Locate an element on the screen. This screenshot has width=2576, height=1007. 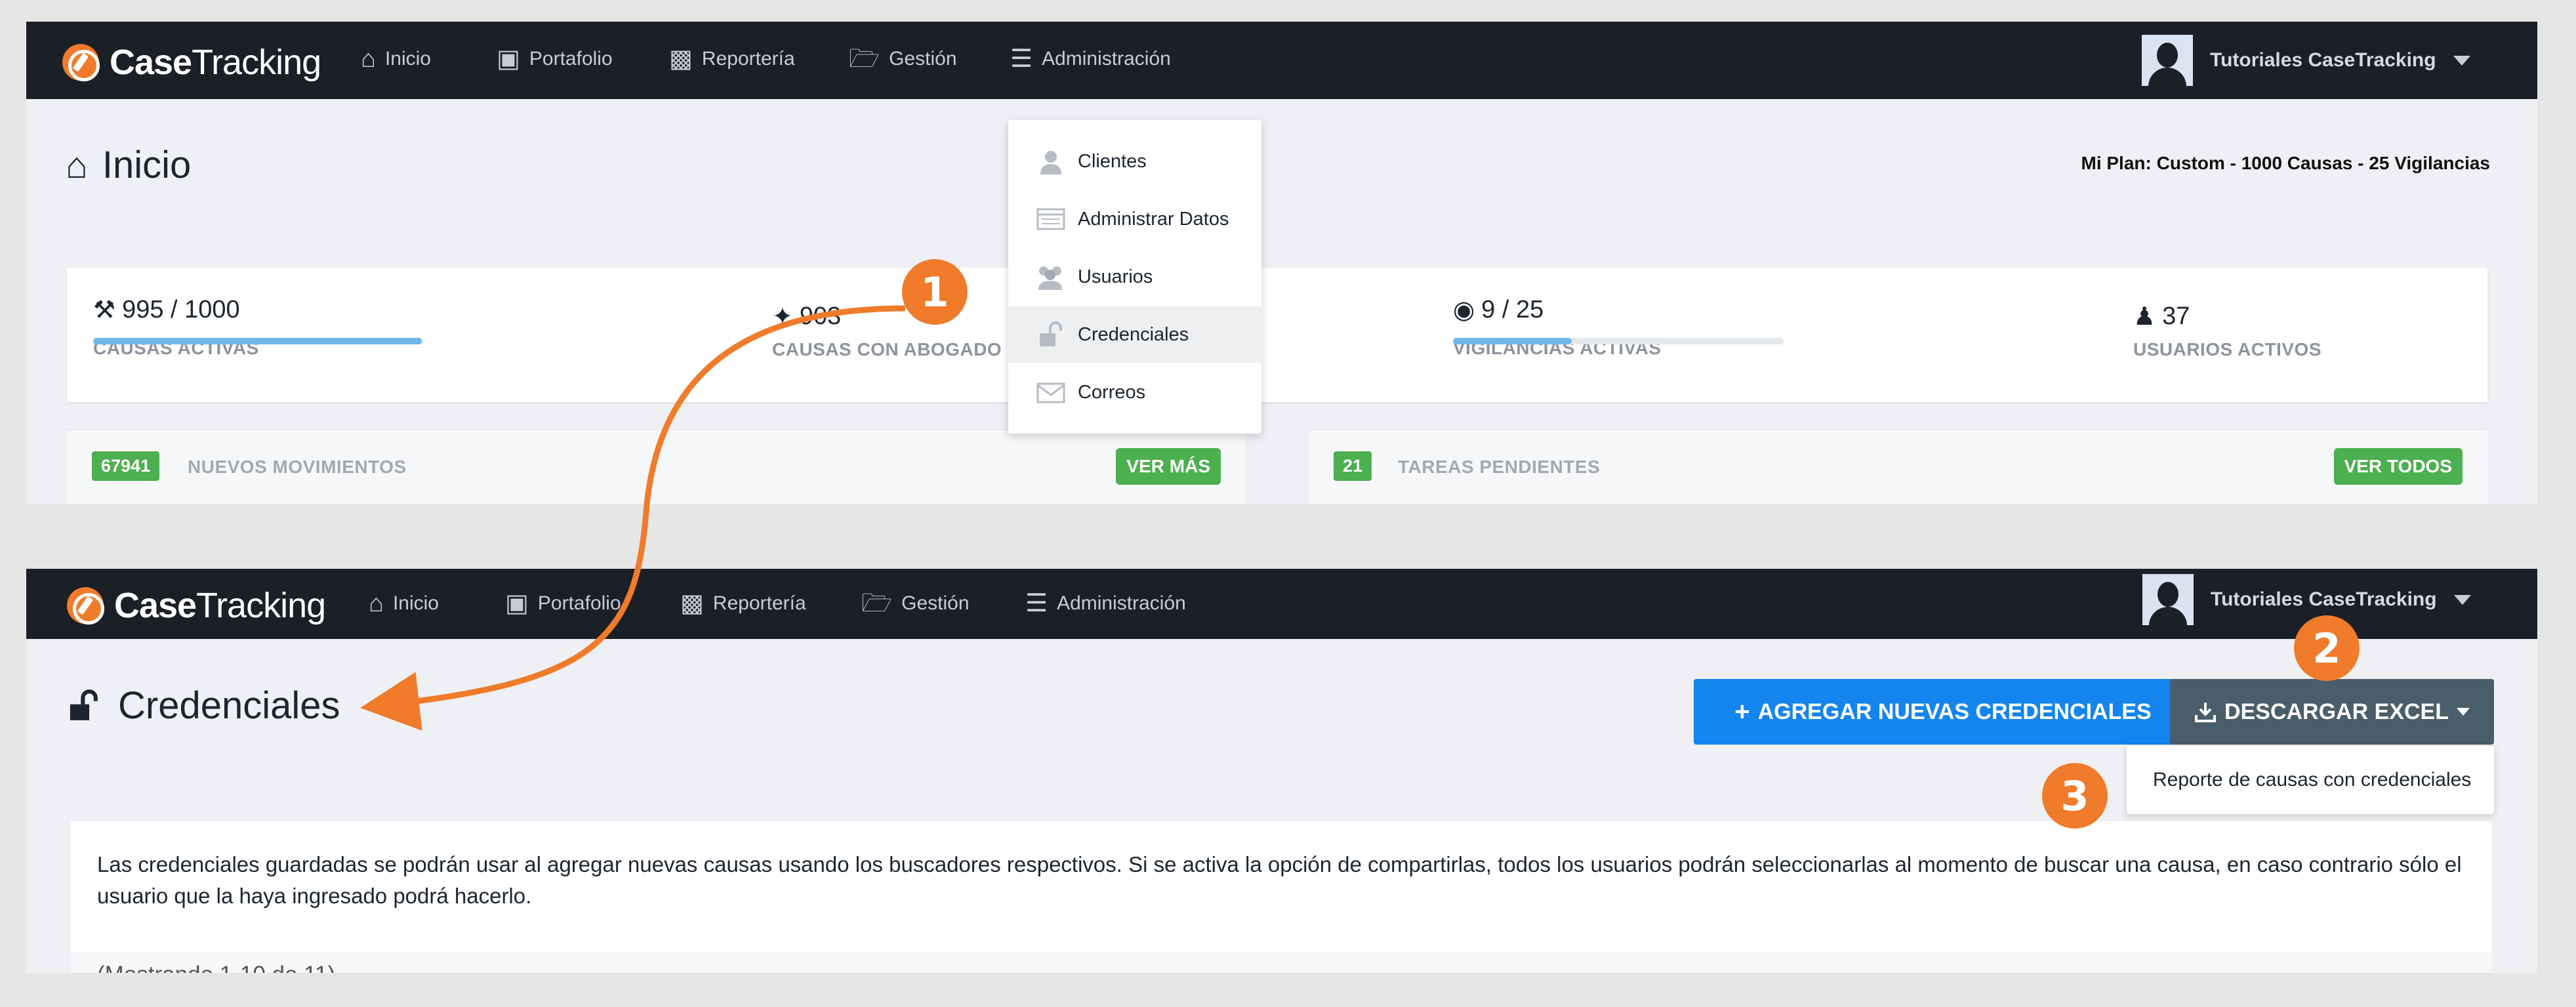
step-1-marker: 1 is located at coordinates (935, 292).